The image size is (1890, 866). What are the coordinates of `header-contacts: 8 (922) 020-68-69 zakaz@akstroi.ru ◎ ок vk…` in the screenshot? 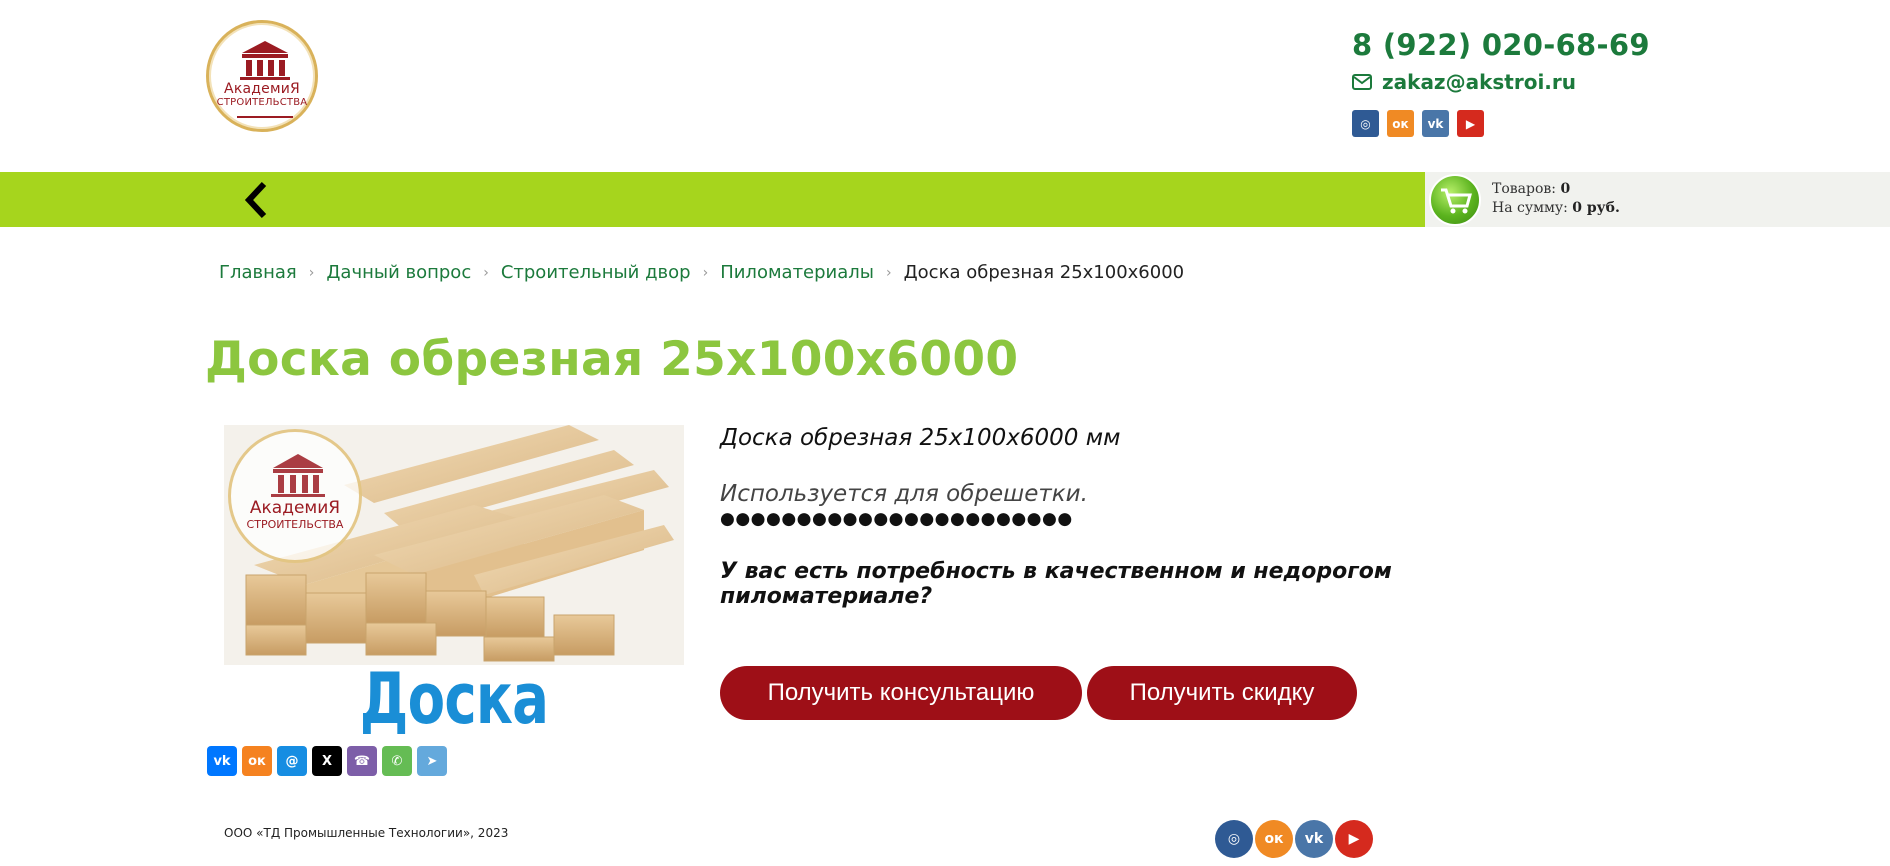 It's located at (1501, 82).